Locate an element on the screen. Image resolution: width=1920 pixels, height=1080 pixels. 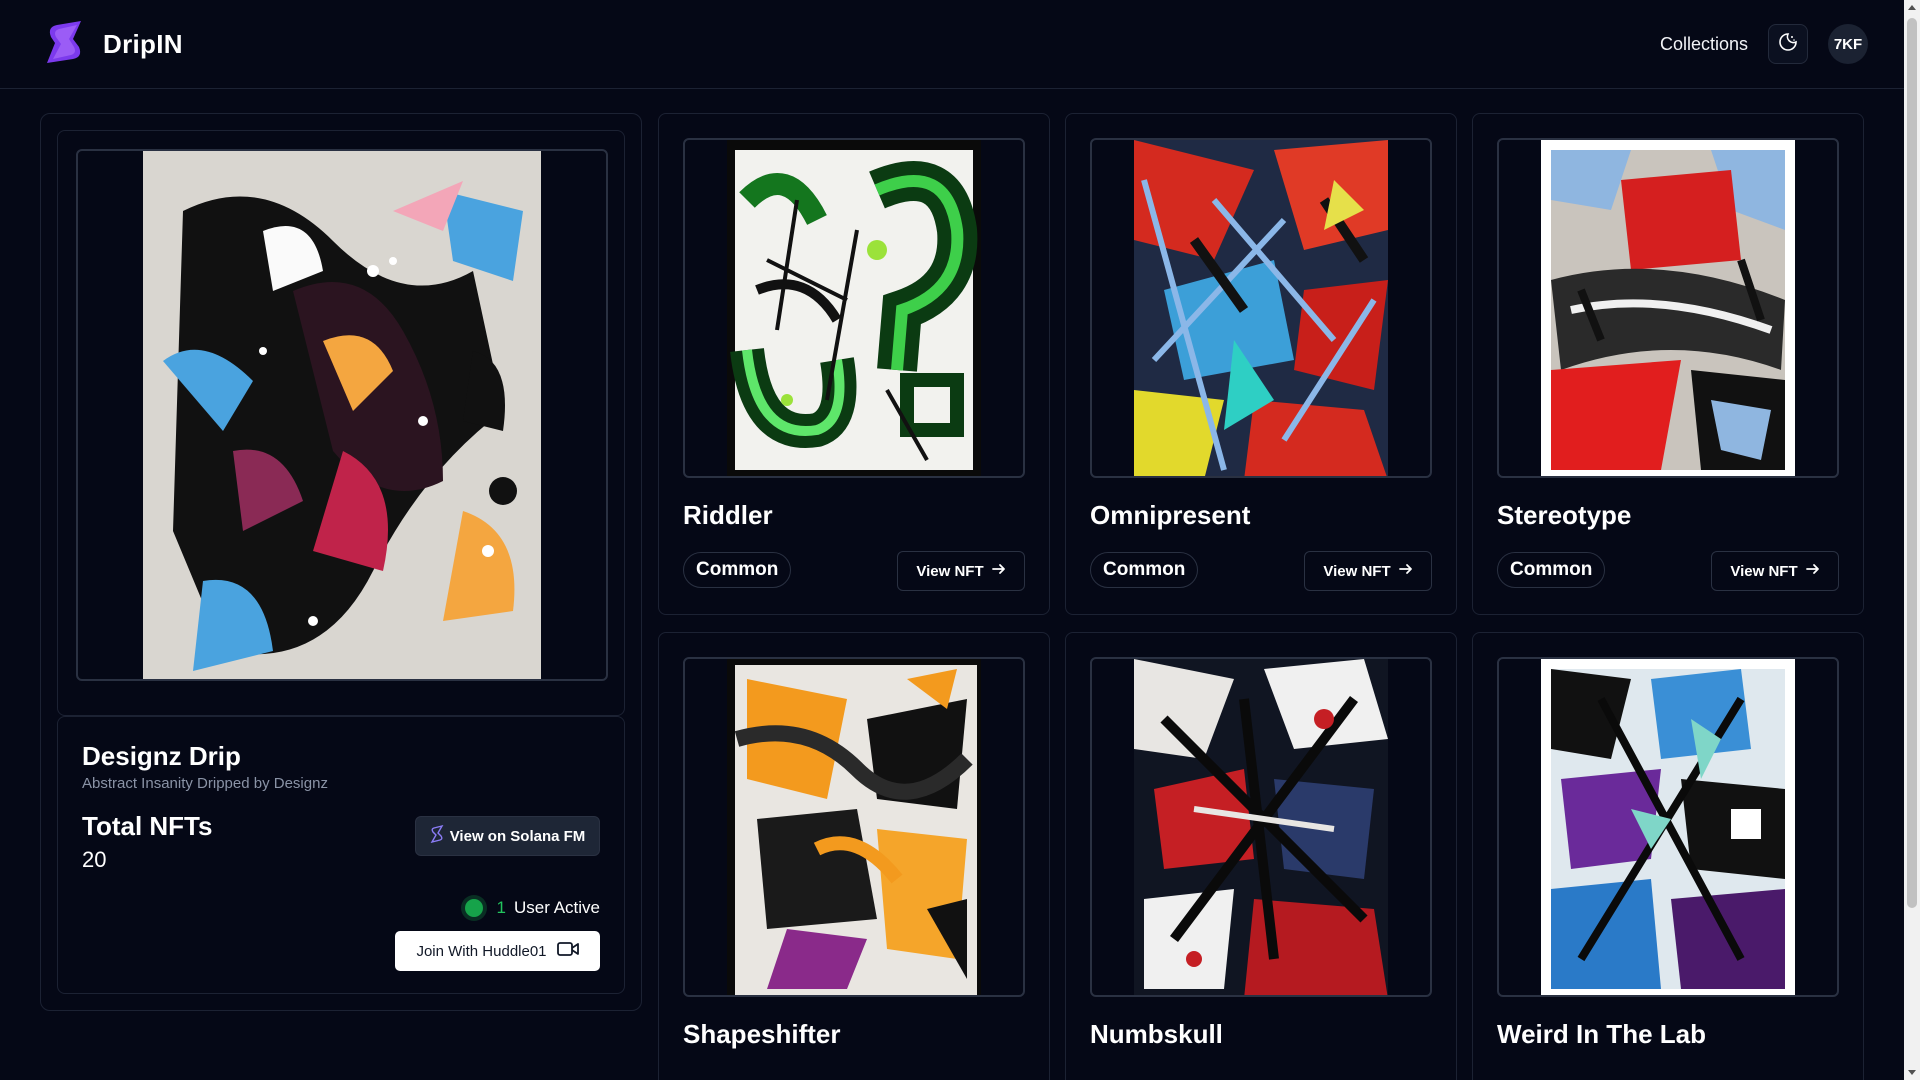
nav-right: Collections 7KF is located at coordinates (1764, 44).